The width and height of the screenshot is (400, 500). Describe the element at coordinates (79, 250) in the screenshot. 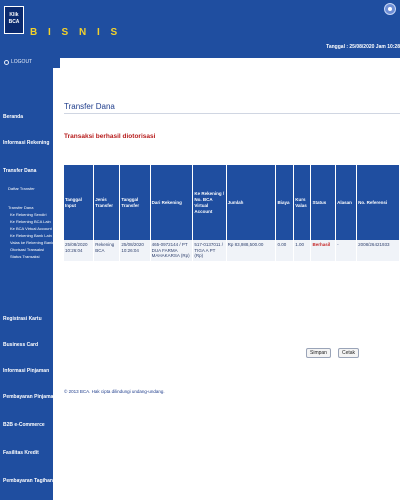

I see `cell-tanggal-input: 25/08/2020 10:26:04` at that location.